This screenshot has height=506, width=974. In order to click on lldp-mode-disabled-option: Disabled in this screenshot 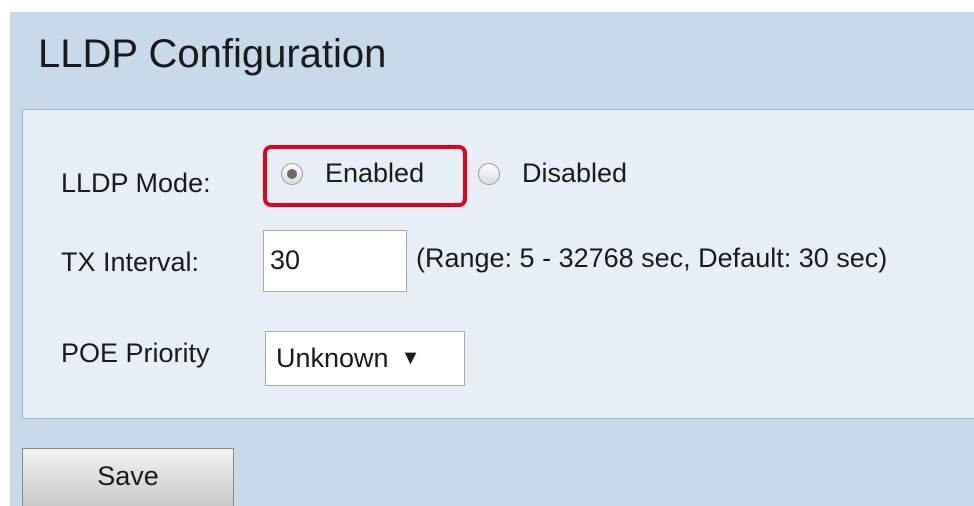, I will do `click(552, 173)`.